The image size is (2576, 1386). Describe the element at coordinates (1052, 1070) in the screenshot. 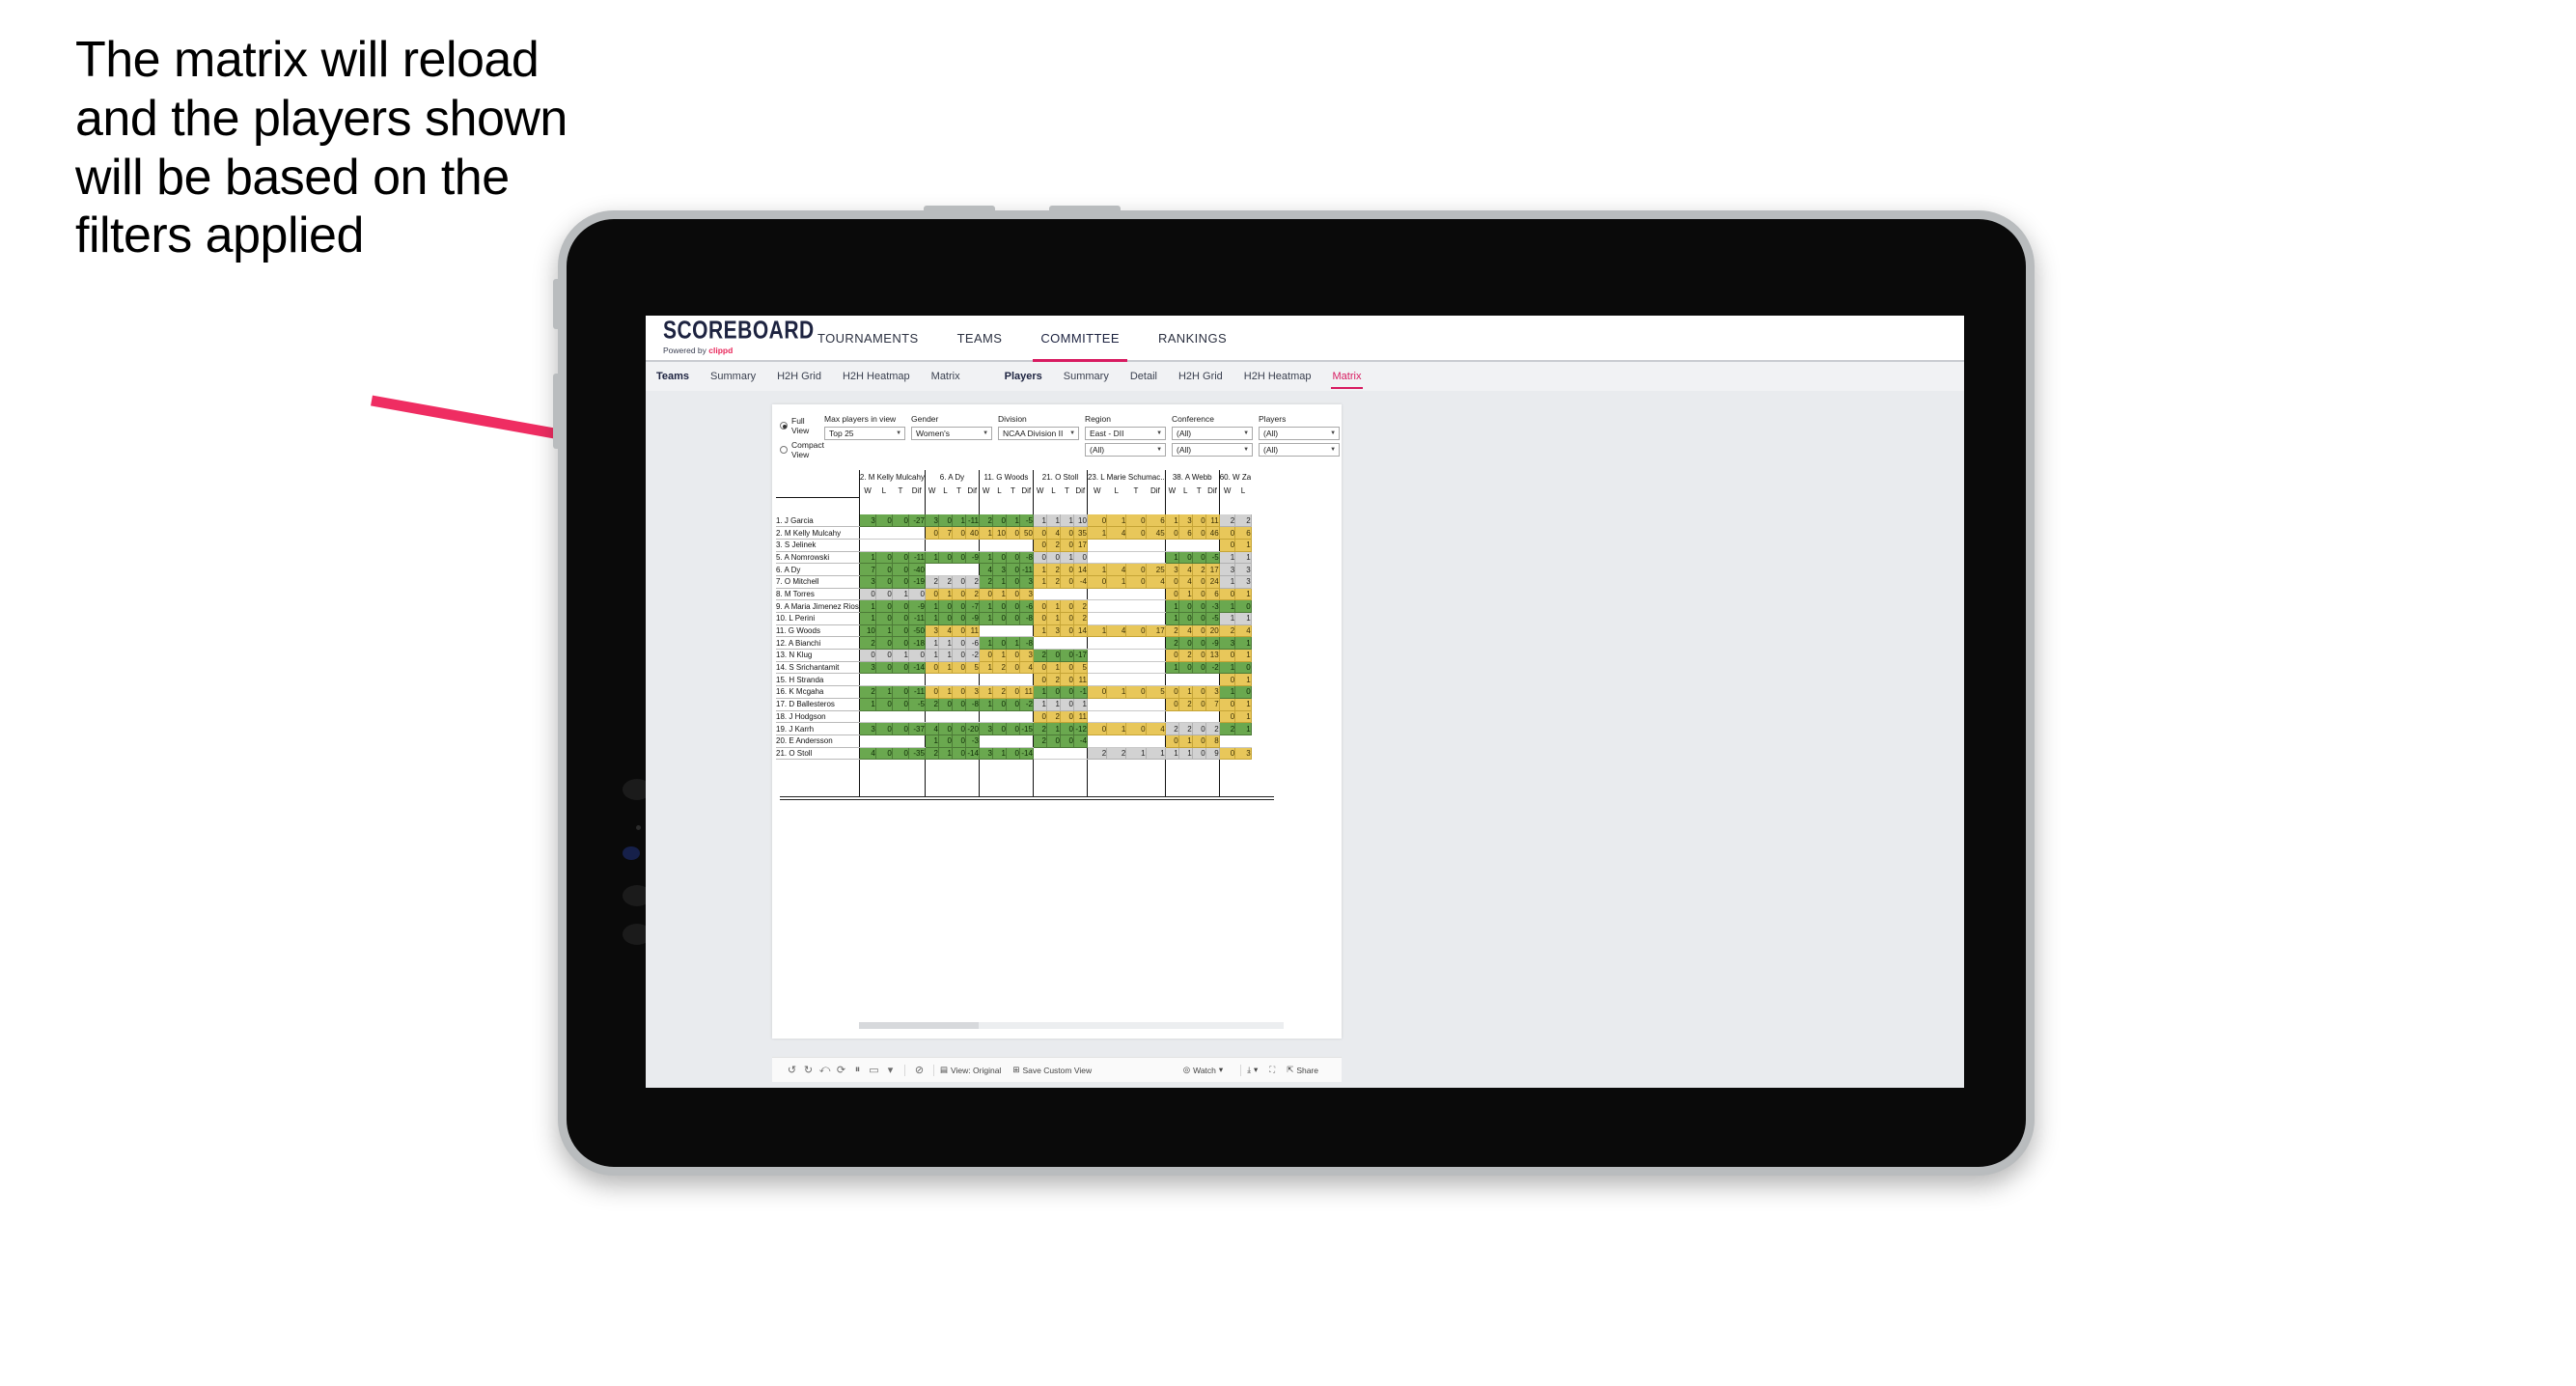

I see `save-custom-view-button: ⊞ Save Custom View` at that location.